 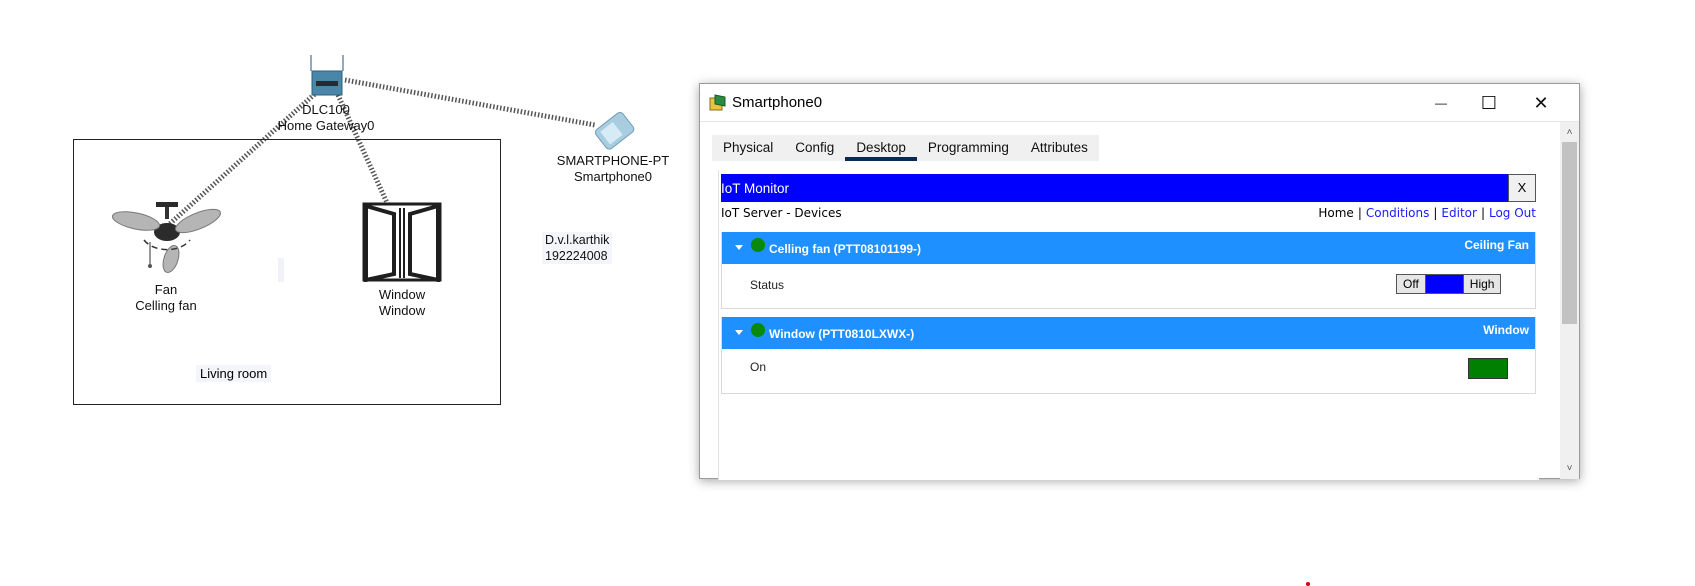 What do you see at coordinates (470, 102) in the screenshot?
I see `cable-gateway-smartphone` at bounding box center [470, 102].